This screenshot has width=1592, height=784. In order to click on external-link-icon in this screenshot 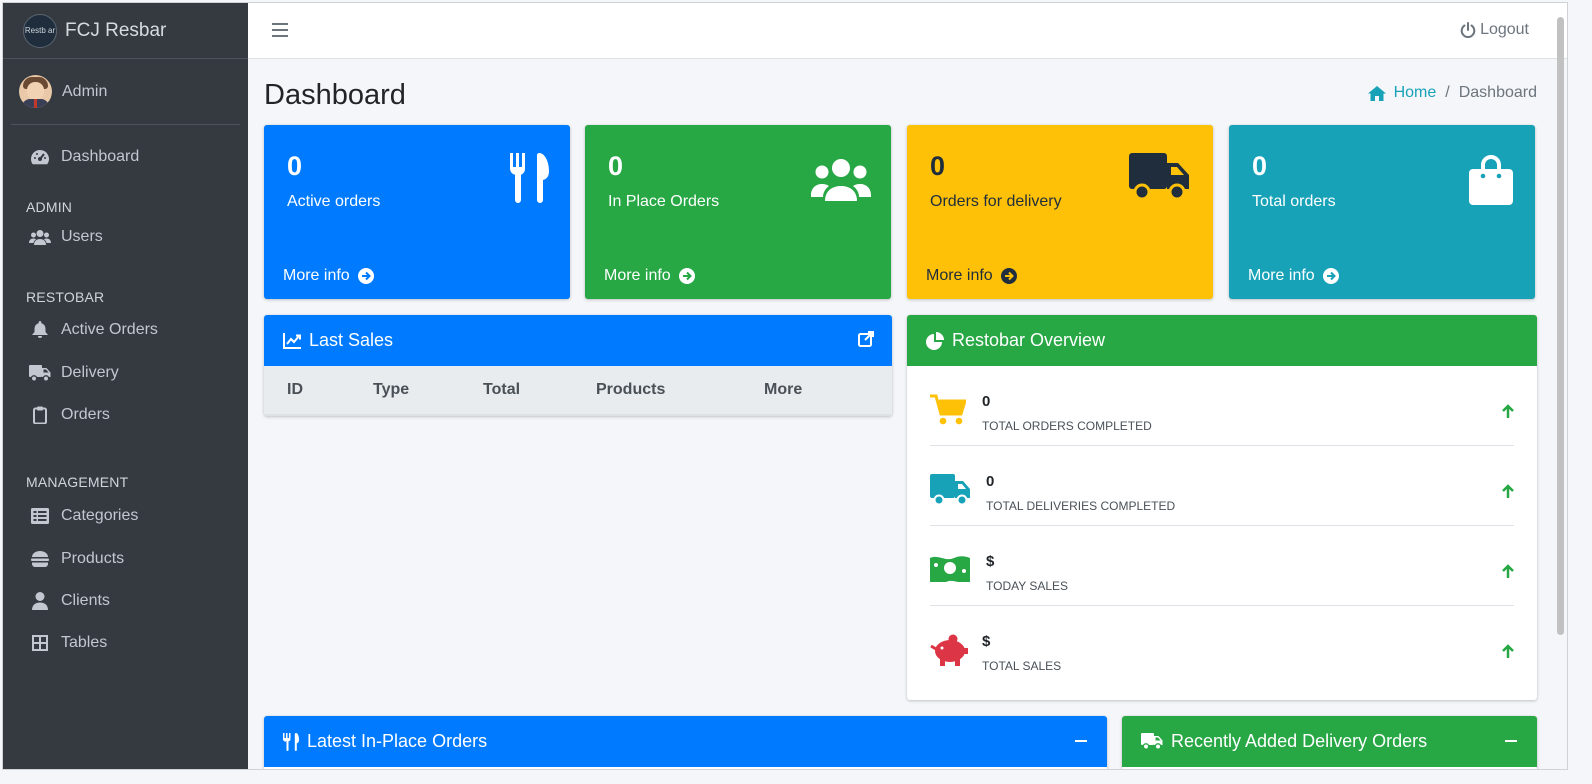, I will do `click(866, 341)`.